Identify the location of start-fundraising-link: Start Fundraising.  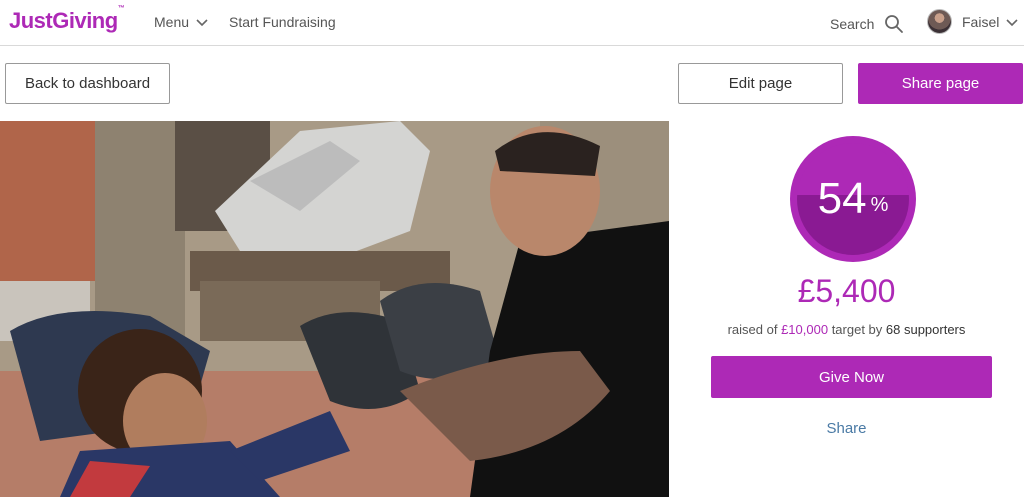
(282, 22).